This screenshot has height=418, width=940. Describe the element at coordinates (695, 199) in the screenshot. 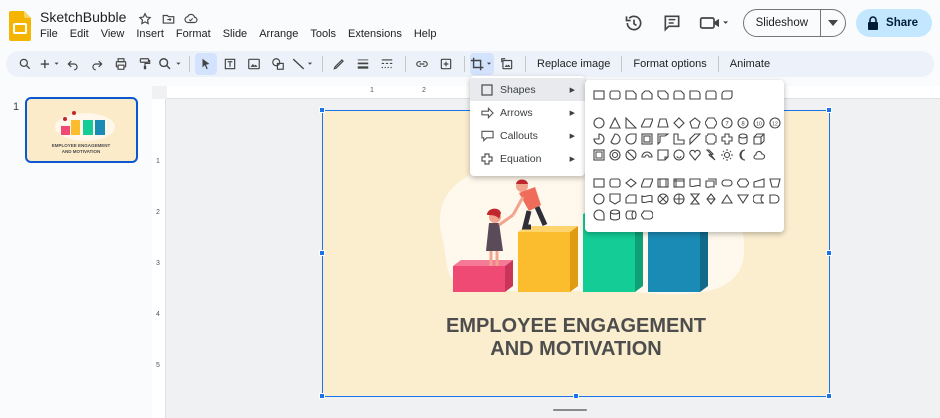

I see `flowchart-collate-icon` at that location.